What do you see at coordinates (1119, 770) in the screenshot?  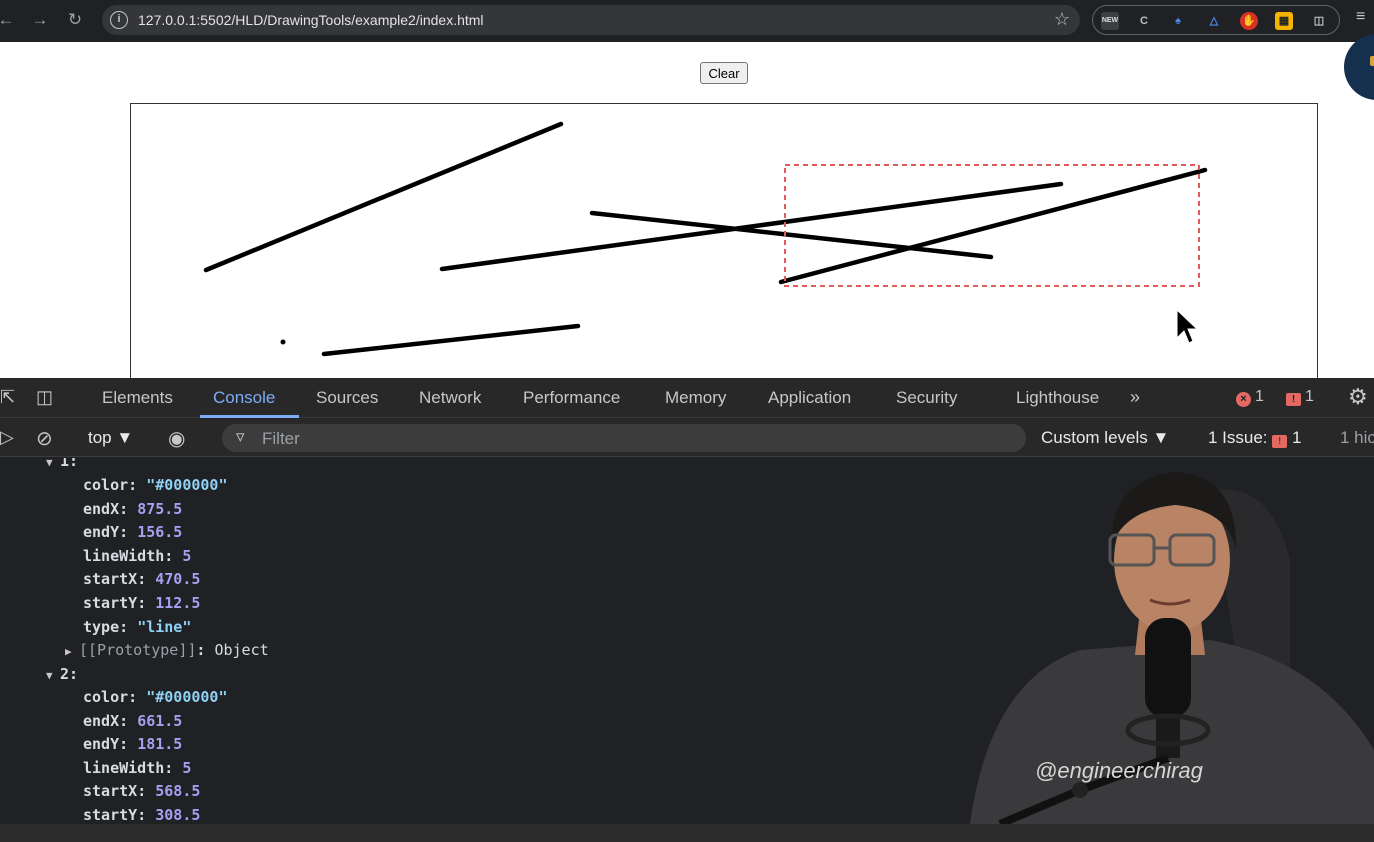 I see `shirt-handle-text: @engineerchirag` at bounding box center [1119, 770].